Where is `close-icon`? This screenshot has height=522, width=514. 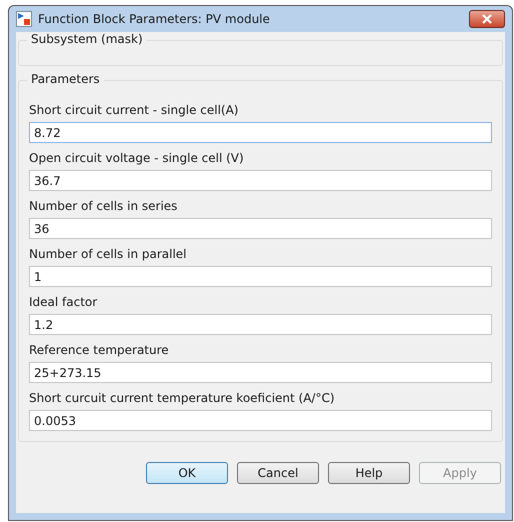 close-icon is located at coordinates (487, 19).